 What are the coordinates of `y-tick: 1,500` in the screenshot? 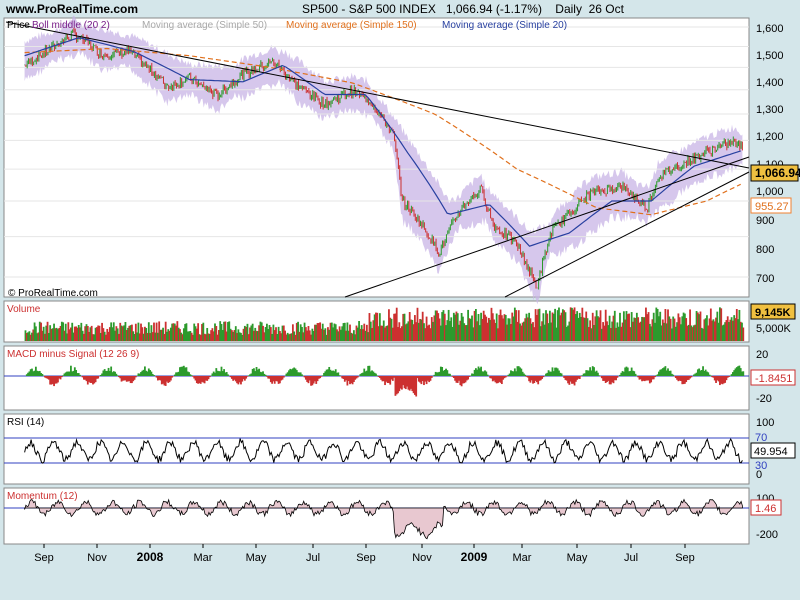 It's located at (770, 56).